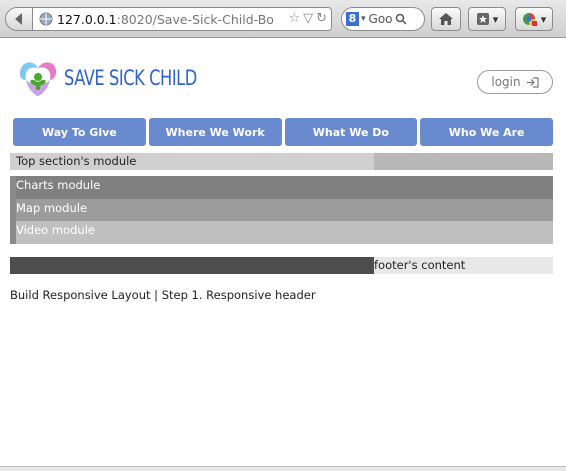  I want to click on history-dropdown-icon: ▽, so click(308, 18).